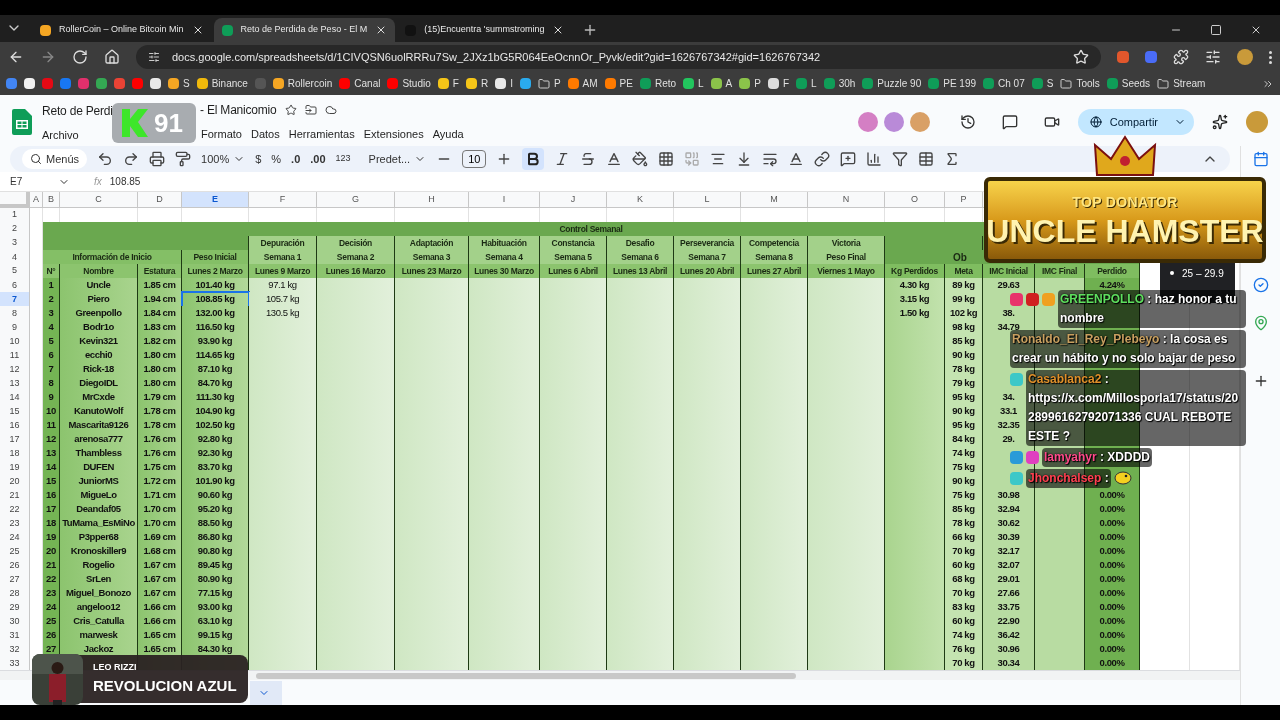 The image size is (1280, 720). Describe the element at coordinates (707, 243) in the screenshot. I see `header-cell: Perseverancia` at that location.